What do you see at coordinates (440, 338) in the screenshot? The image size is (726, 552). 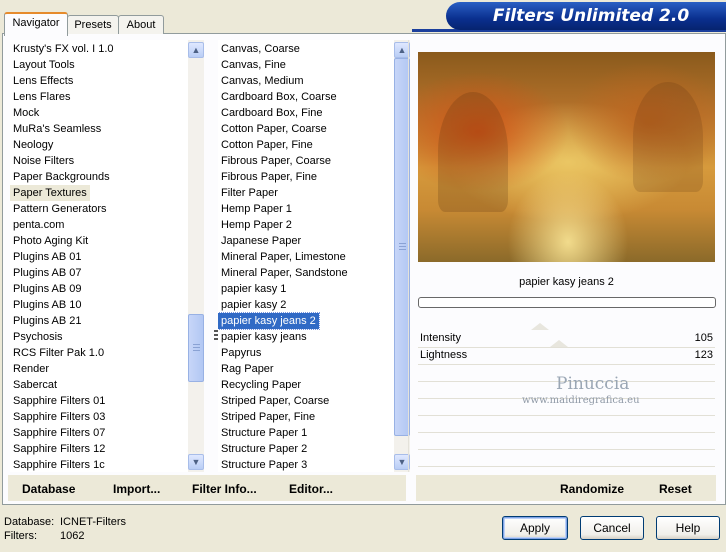 I see `slider-label: Intensity` at bounding box center [440, 338].